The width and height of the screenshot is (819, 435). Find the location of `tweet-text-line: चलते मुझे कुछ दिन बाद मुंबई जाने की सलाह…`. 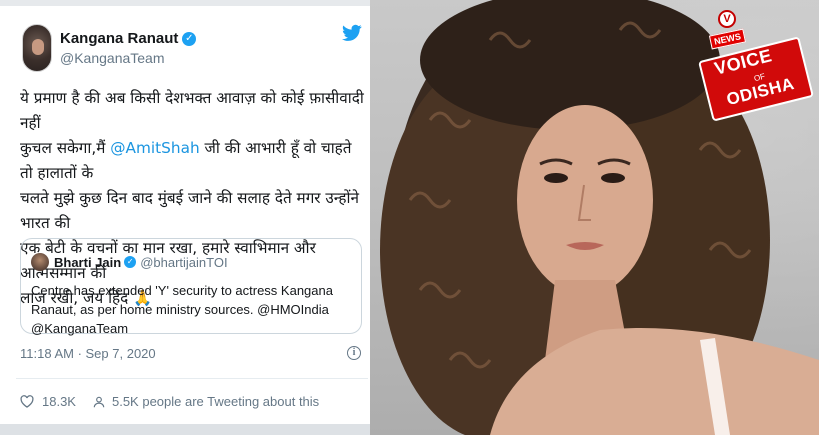

tweet-text-line: चलते मुझे कुछ दिन बाद मुंबई जाने की सलाह… is located at coordinates (189, 210).